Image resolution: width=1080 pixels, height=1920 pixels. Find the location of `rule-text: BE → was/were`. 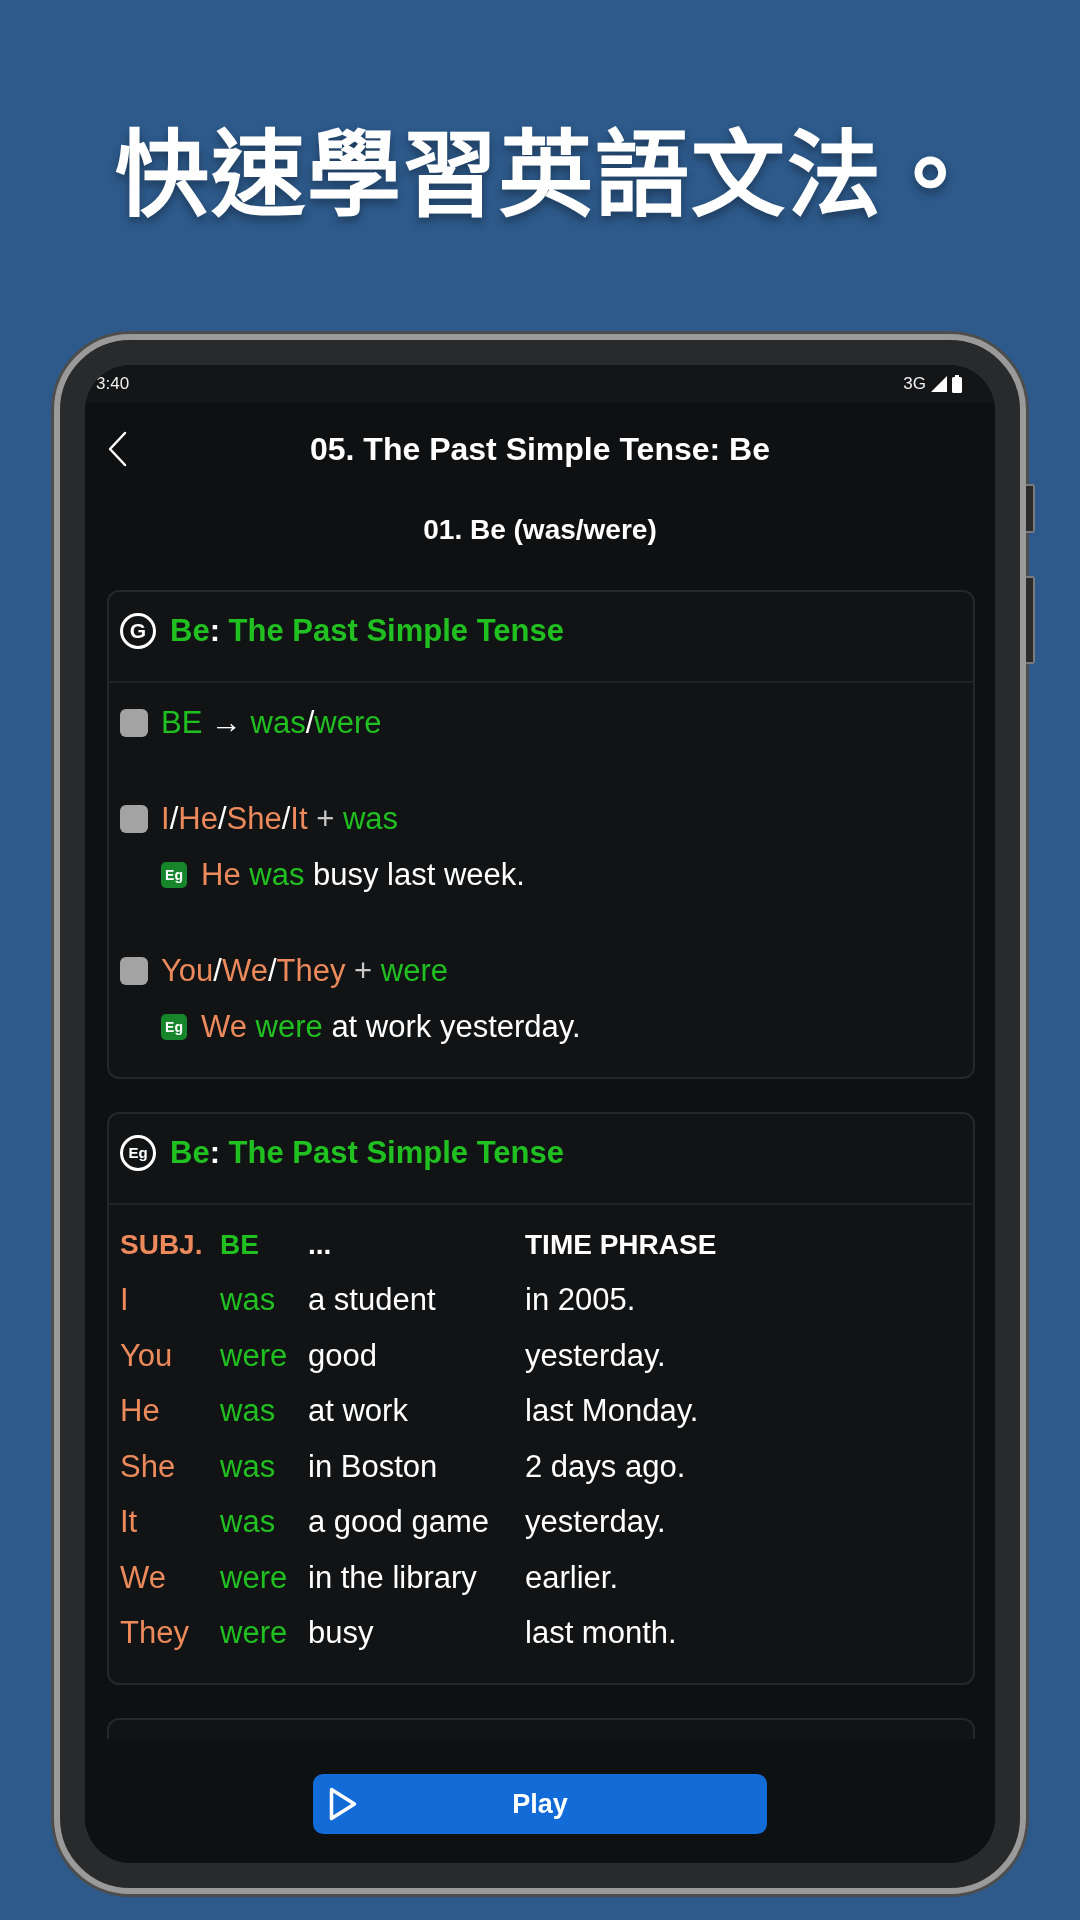

rule-text: BE → was/were is located at coordinates (271, 723).